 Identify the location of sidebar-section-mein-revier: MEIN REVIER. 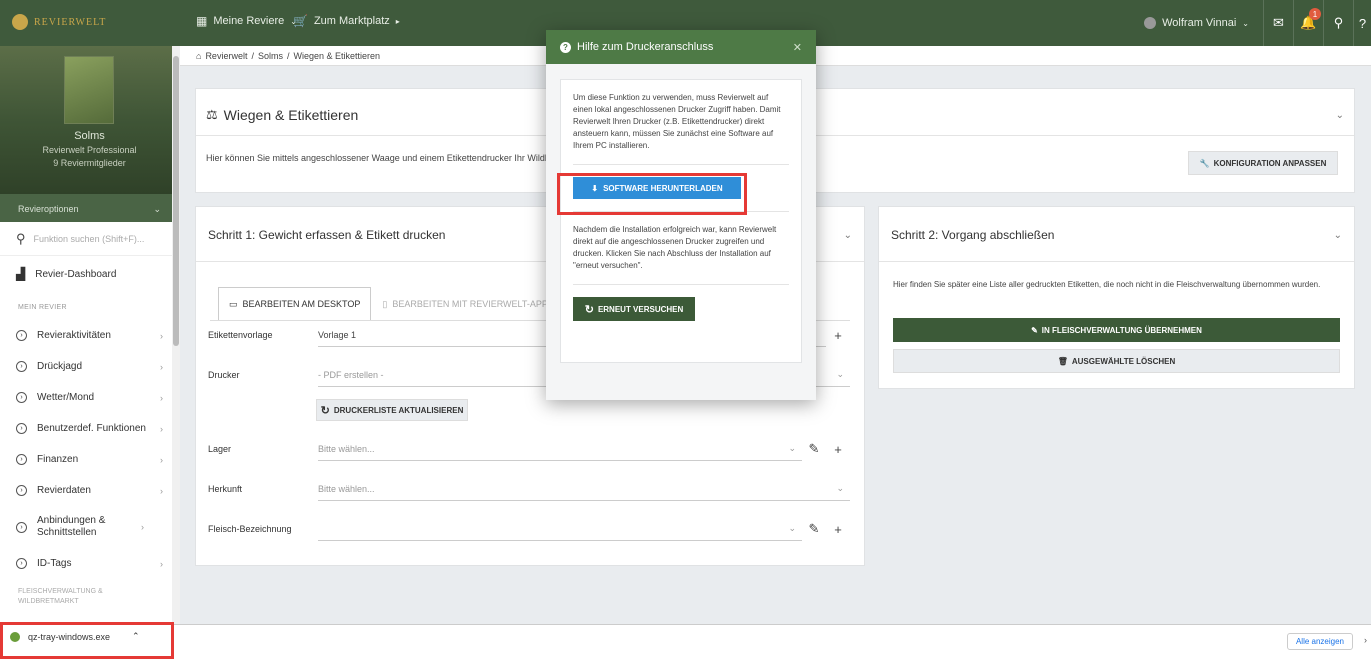
(42, 307).